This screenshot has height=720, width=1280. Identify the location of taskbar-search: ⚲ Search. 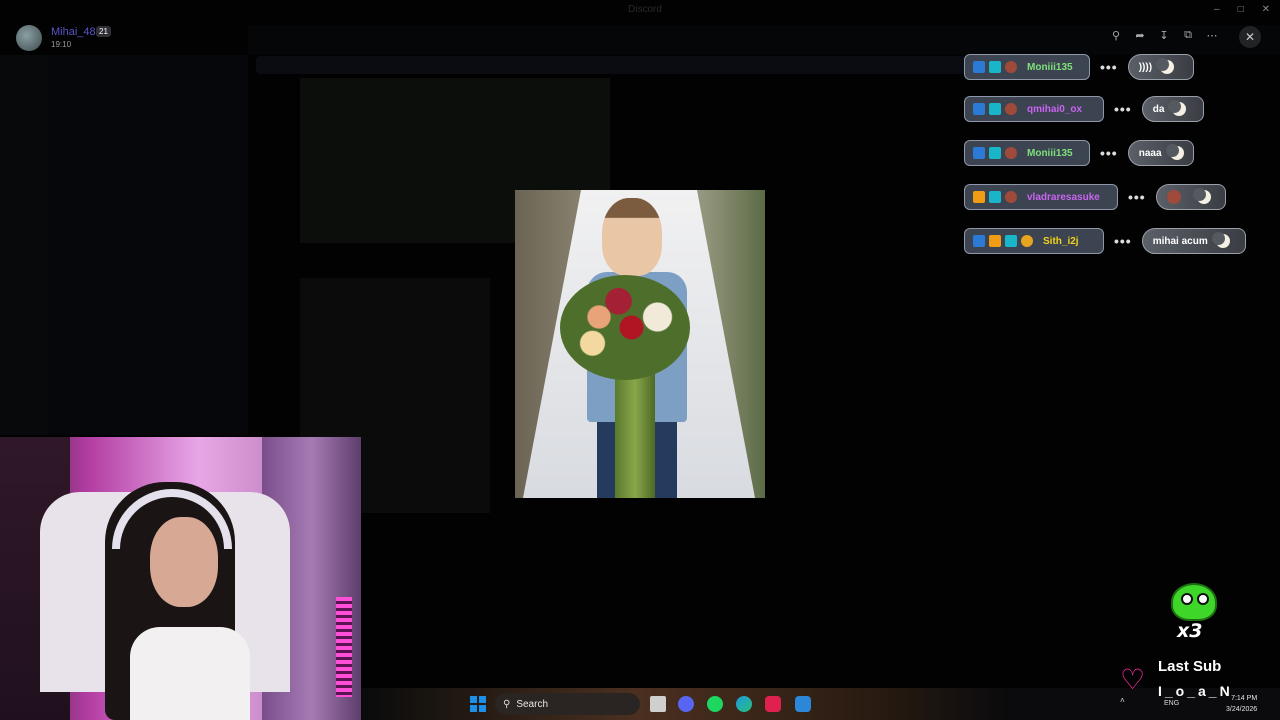
(567, 704).